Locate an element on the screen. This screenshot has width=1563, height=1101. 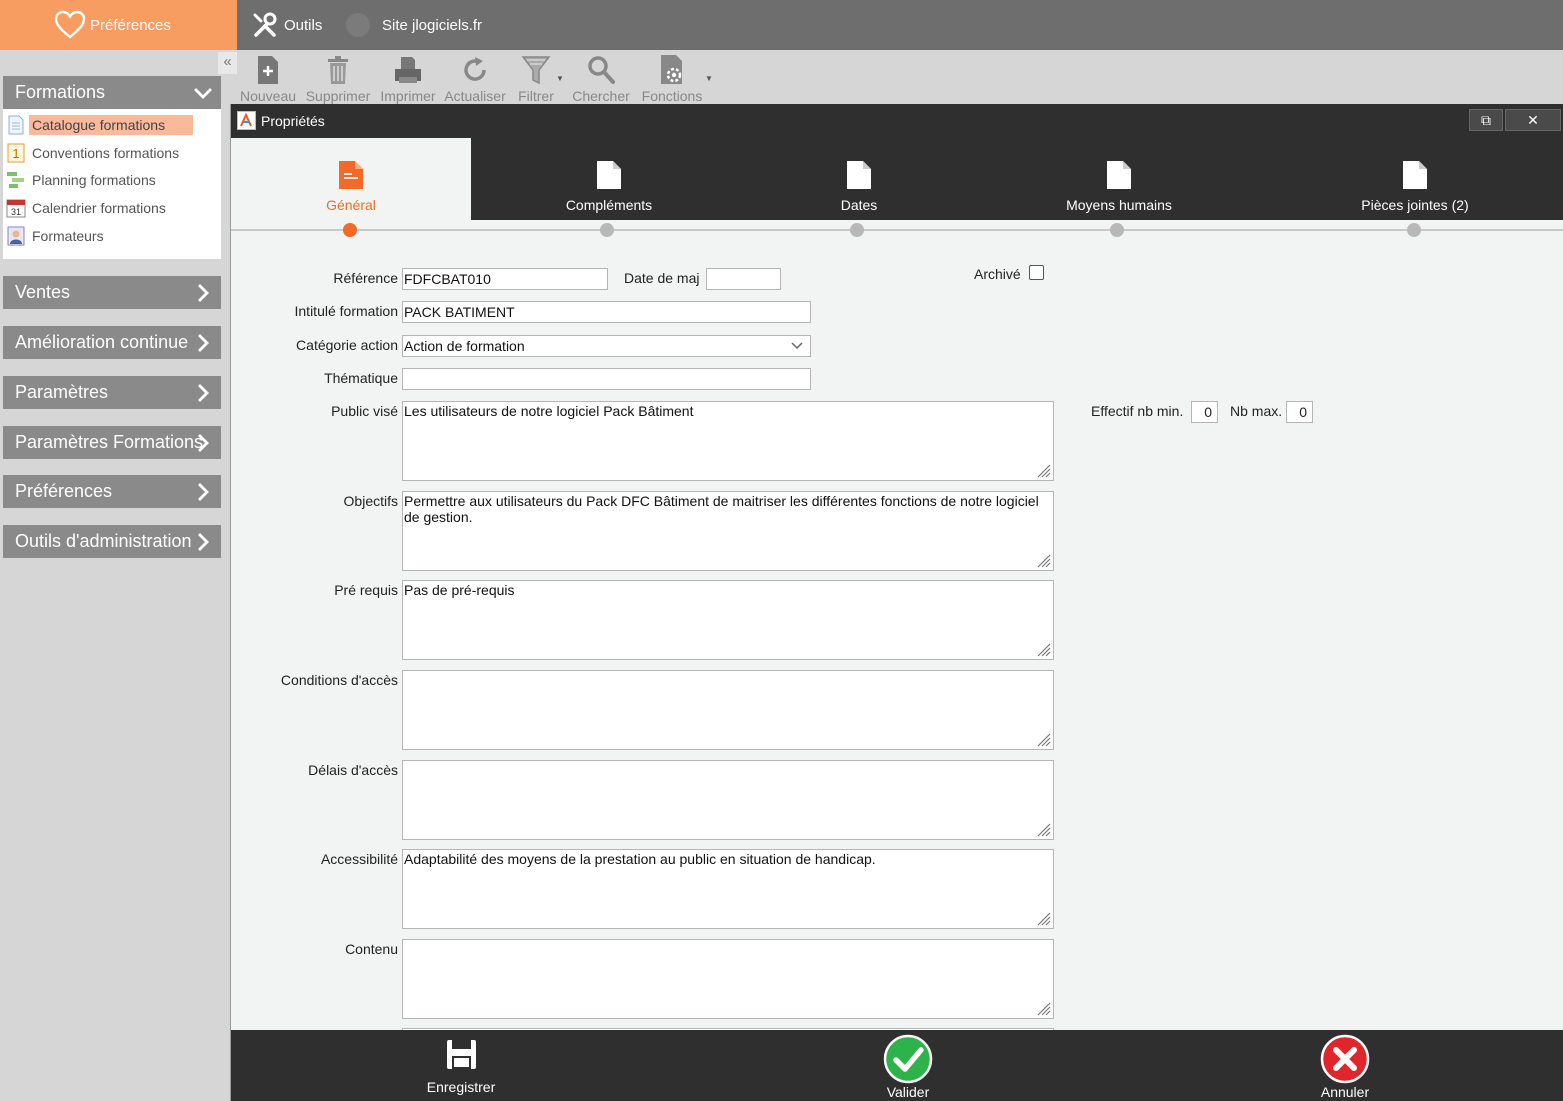
sidebar-section-parametres-formations: Paramètres Formations is located at coordinates (112, 442).